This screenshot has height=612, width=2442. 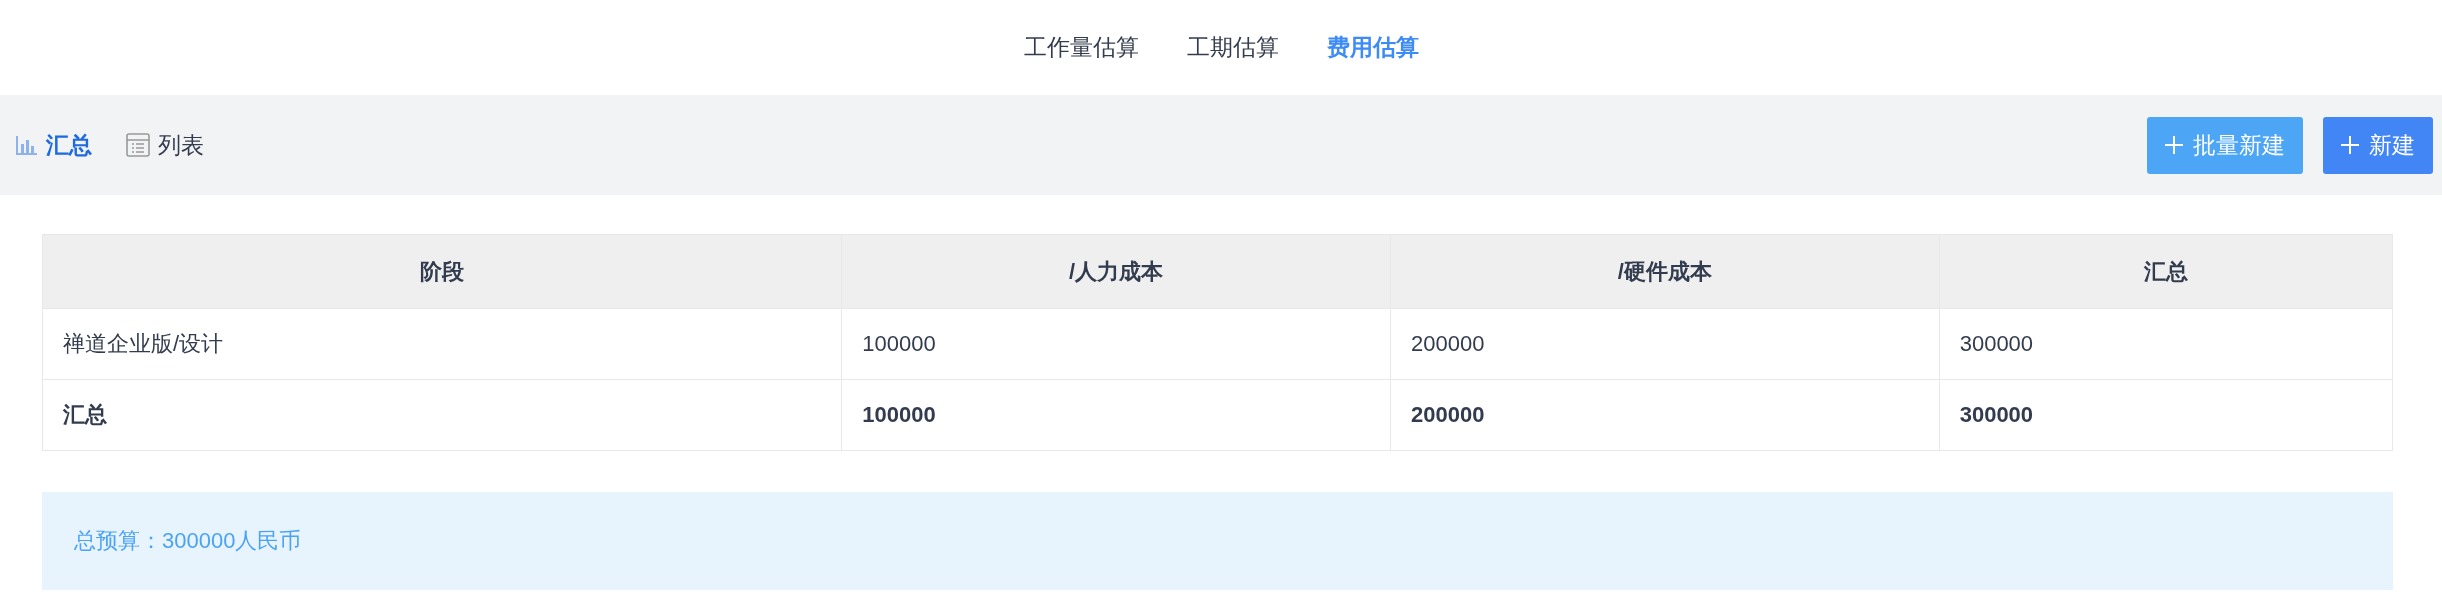 What do you see at coordinates (1081, 47) in the screenshot?
I see `tab: 工作量估算` at bounding box center [1081, 47].